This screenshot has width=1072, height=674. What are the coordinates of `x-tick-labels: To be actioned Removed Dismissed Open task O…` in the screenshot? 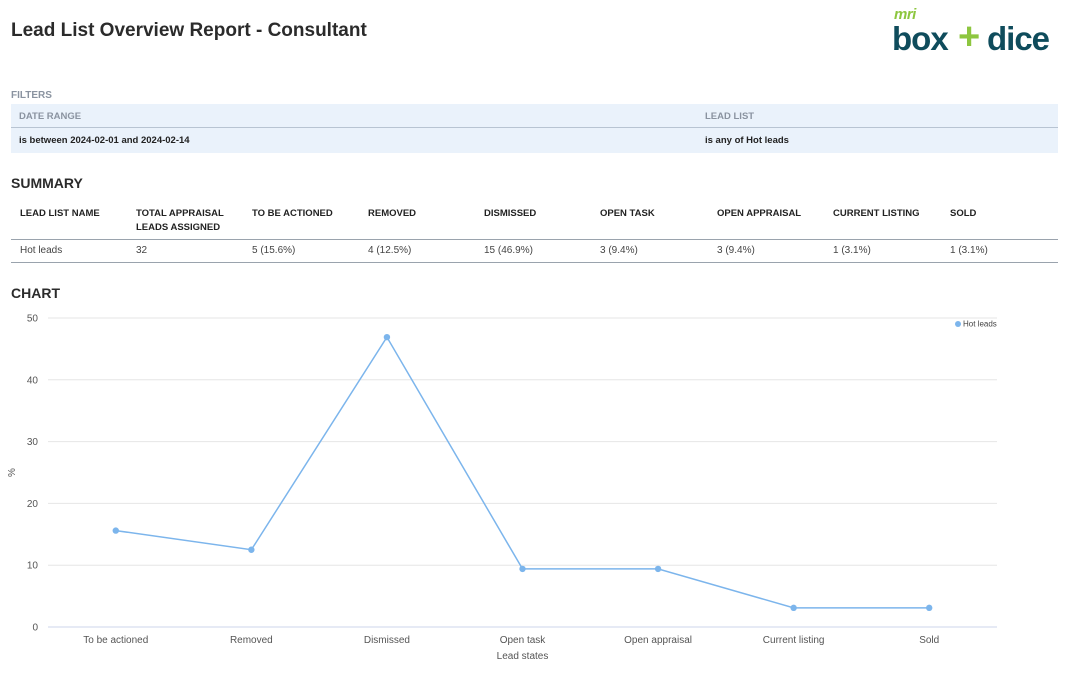 It's located at (511, 640).